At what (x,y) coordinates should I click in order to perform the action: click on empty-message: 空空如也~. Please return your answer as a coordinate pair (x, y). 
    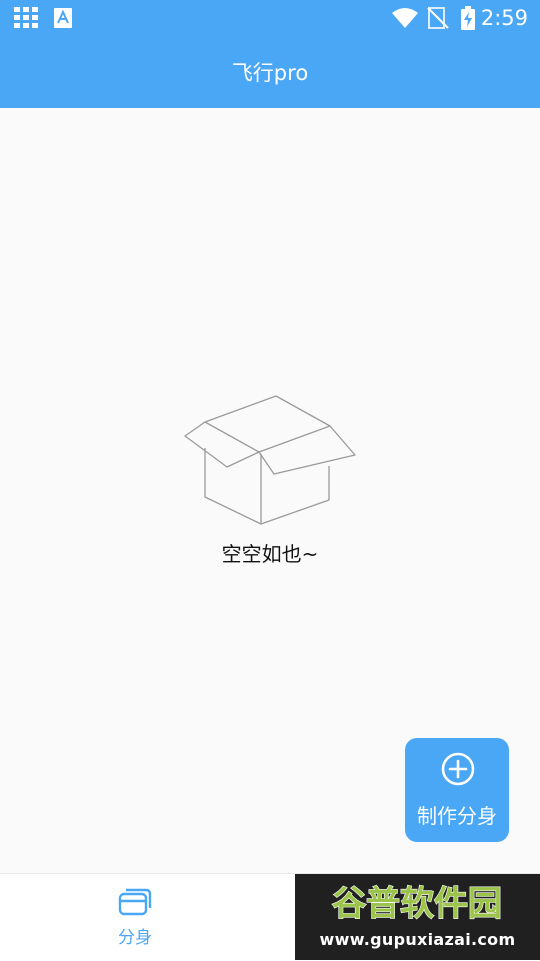
    Looking at the image, I should click on (270, 554).